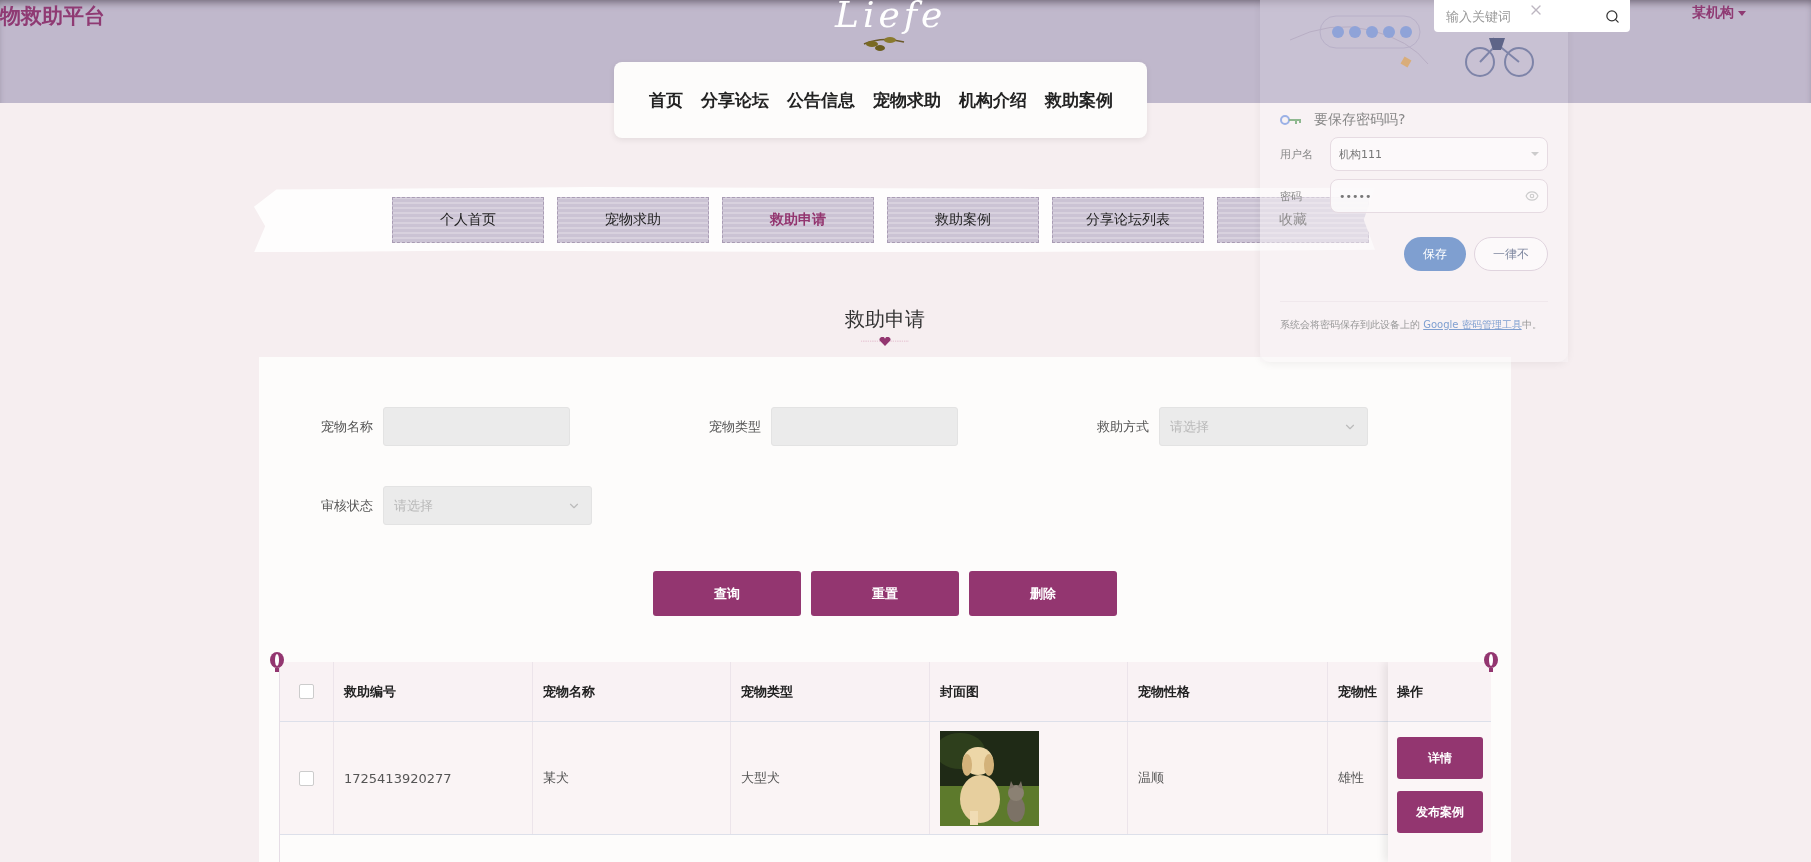 This screenshot has height=862, width=1811. What do you see at coordinates (906, 100) in the screenshot?
I see `nav-link: 宠物求助` at bounding box center [906, 100].